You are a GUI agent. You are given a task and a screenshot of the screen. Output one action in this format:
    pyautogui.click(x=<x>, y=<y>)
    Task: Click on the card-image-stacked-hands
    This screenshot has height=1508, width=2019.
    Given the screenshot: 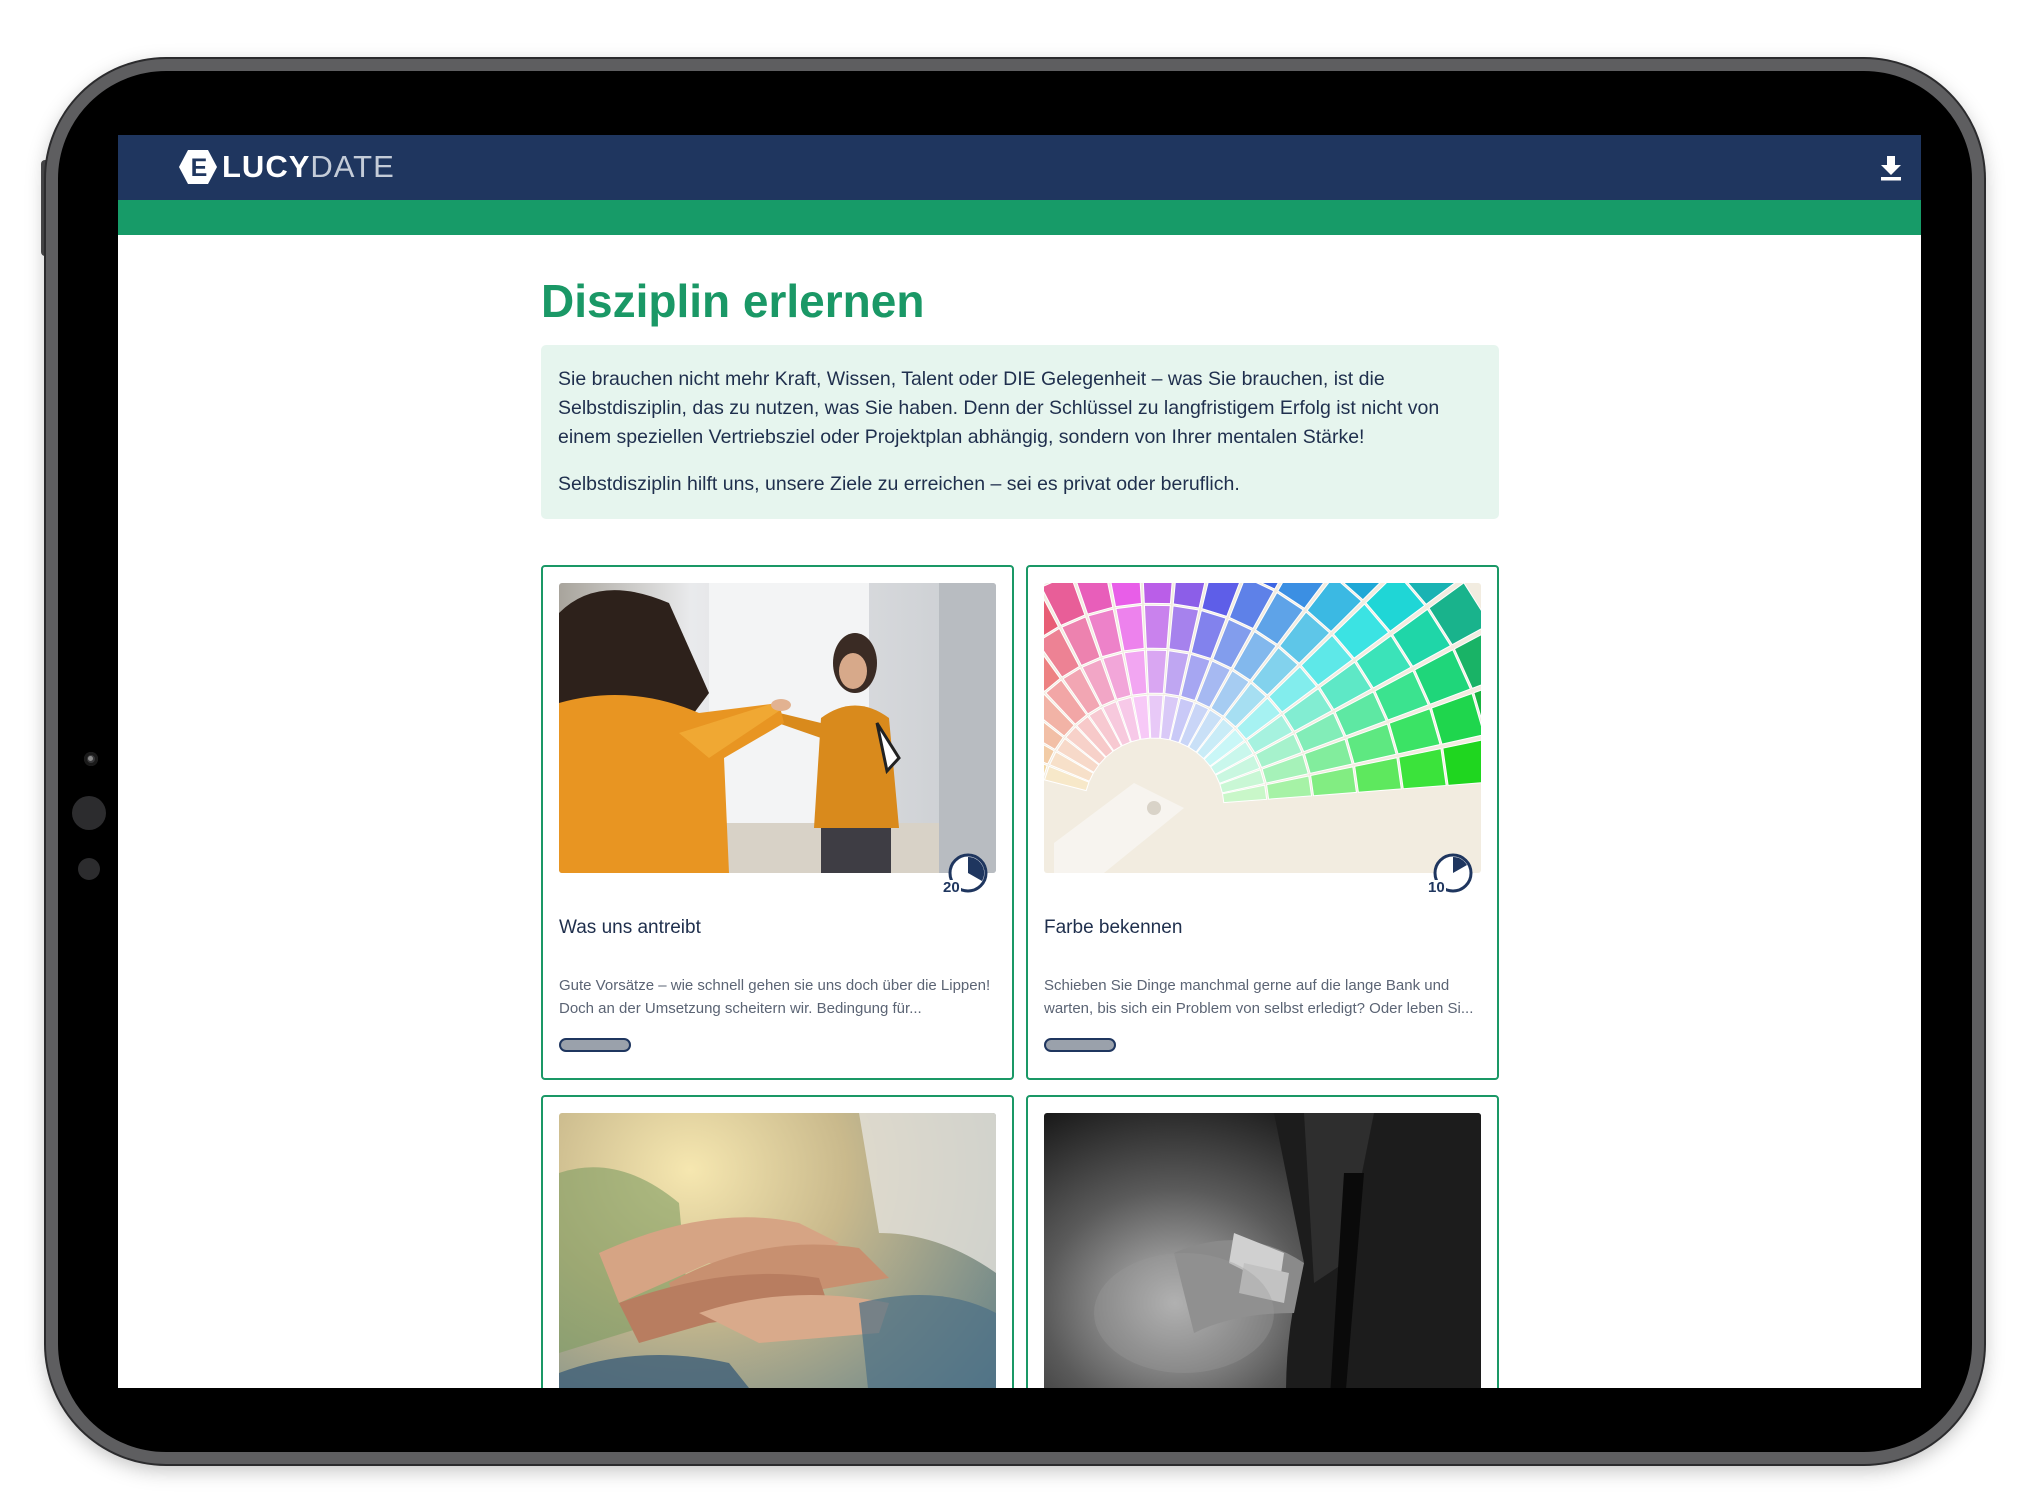 What is the action you would take?
    pyautogui.click(x=777, y=1250)
    